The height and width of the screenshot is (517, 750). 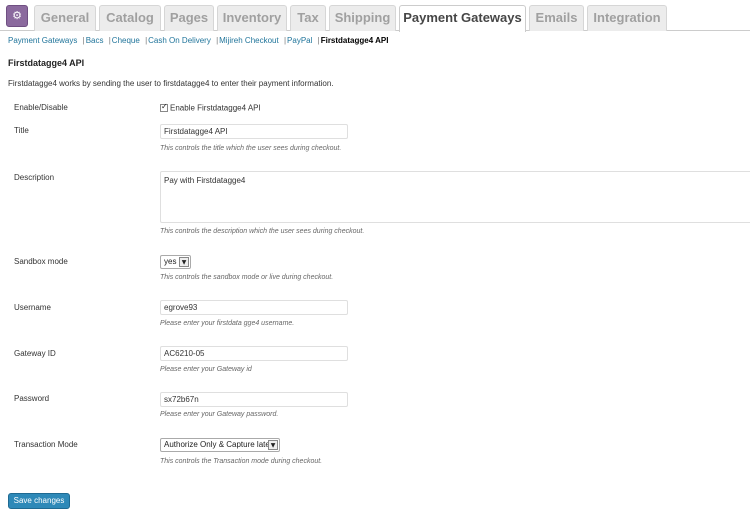 What do you see at coordinates (254, 307) in the screenshot?
I see `username-input: egrove93` at bounding box center [254, 307].